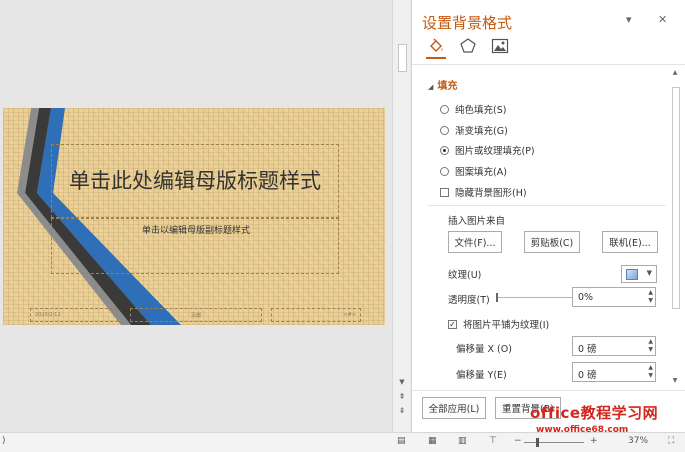 This screenshot has width=685, height=452. I want to click on solid-fill-option: 纯色填充(S), so click(473, 109).